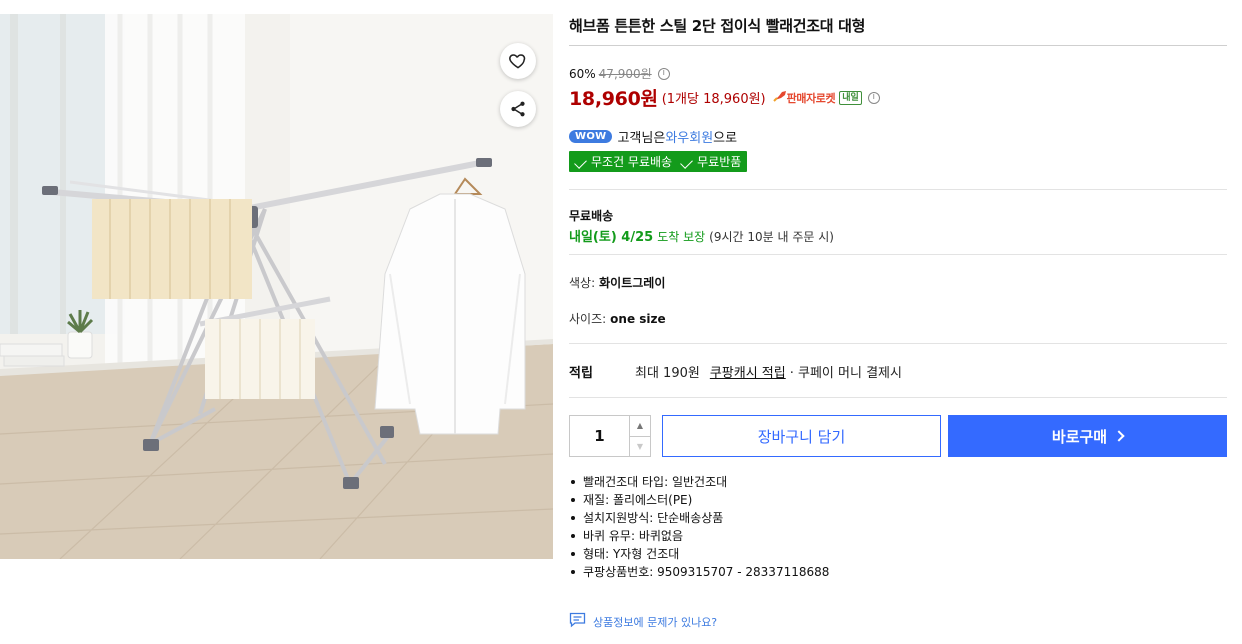  I want to click on spec-item: 빨래건조대 타입: 일반건조대, so click(699, 482).